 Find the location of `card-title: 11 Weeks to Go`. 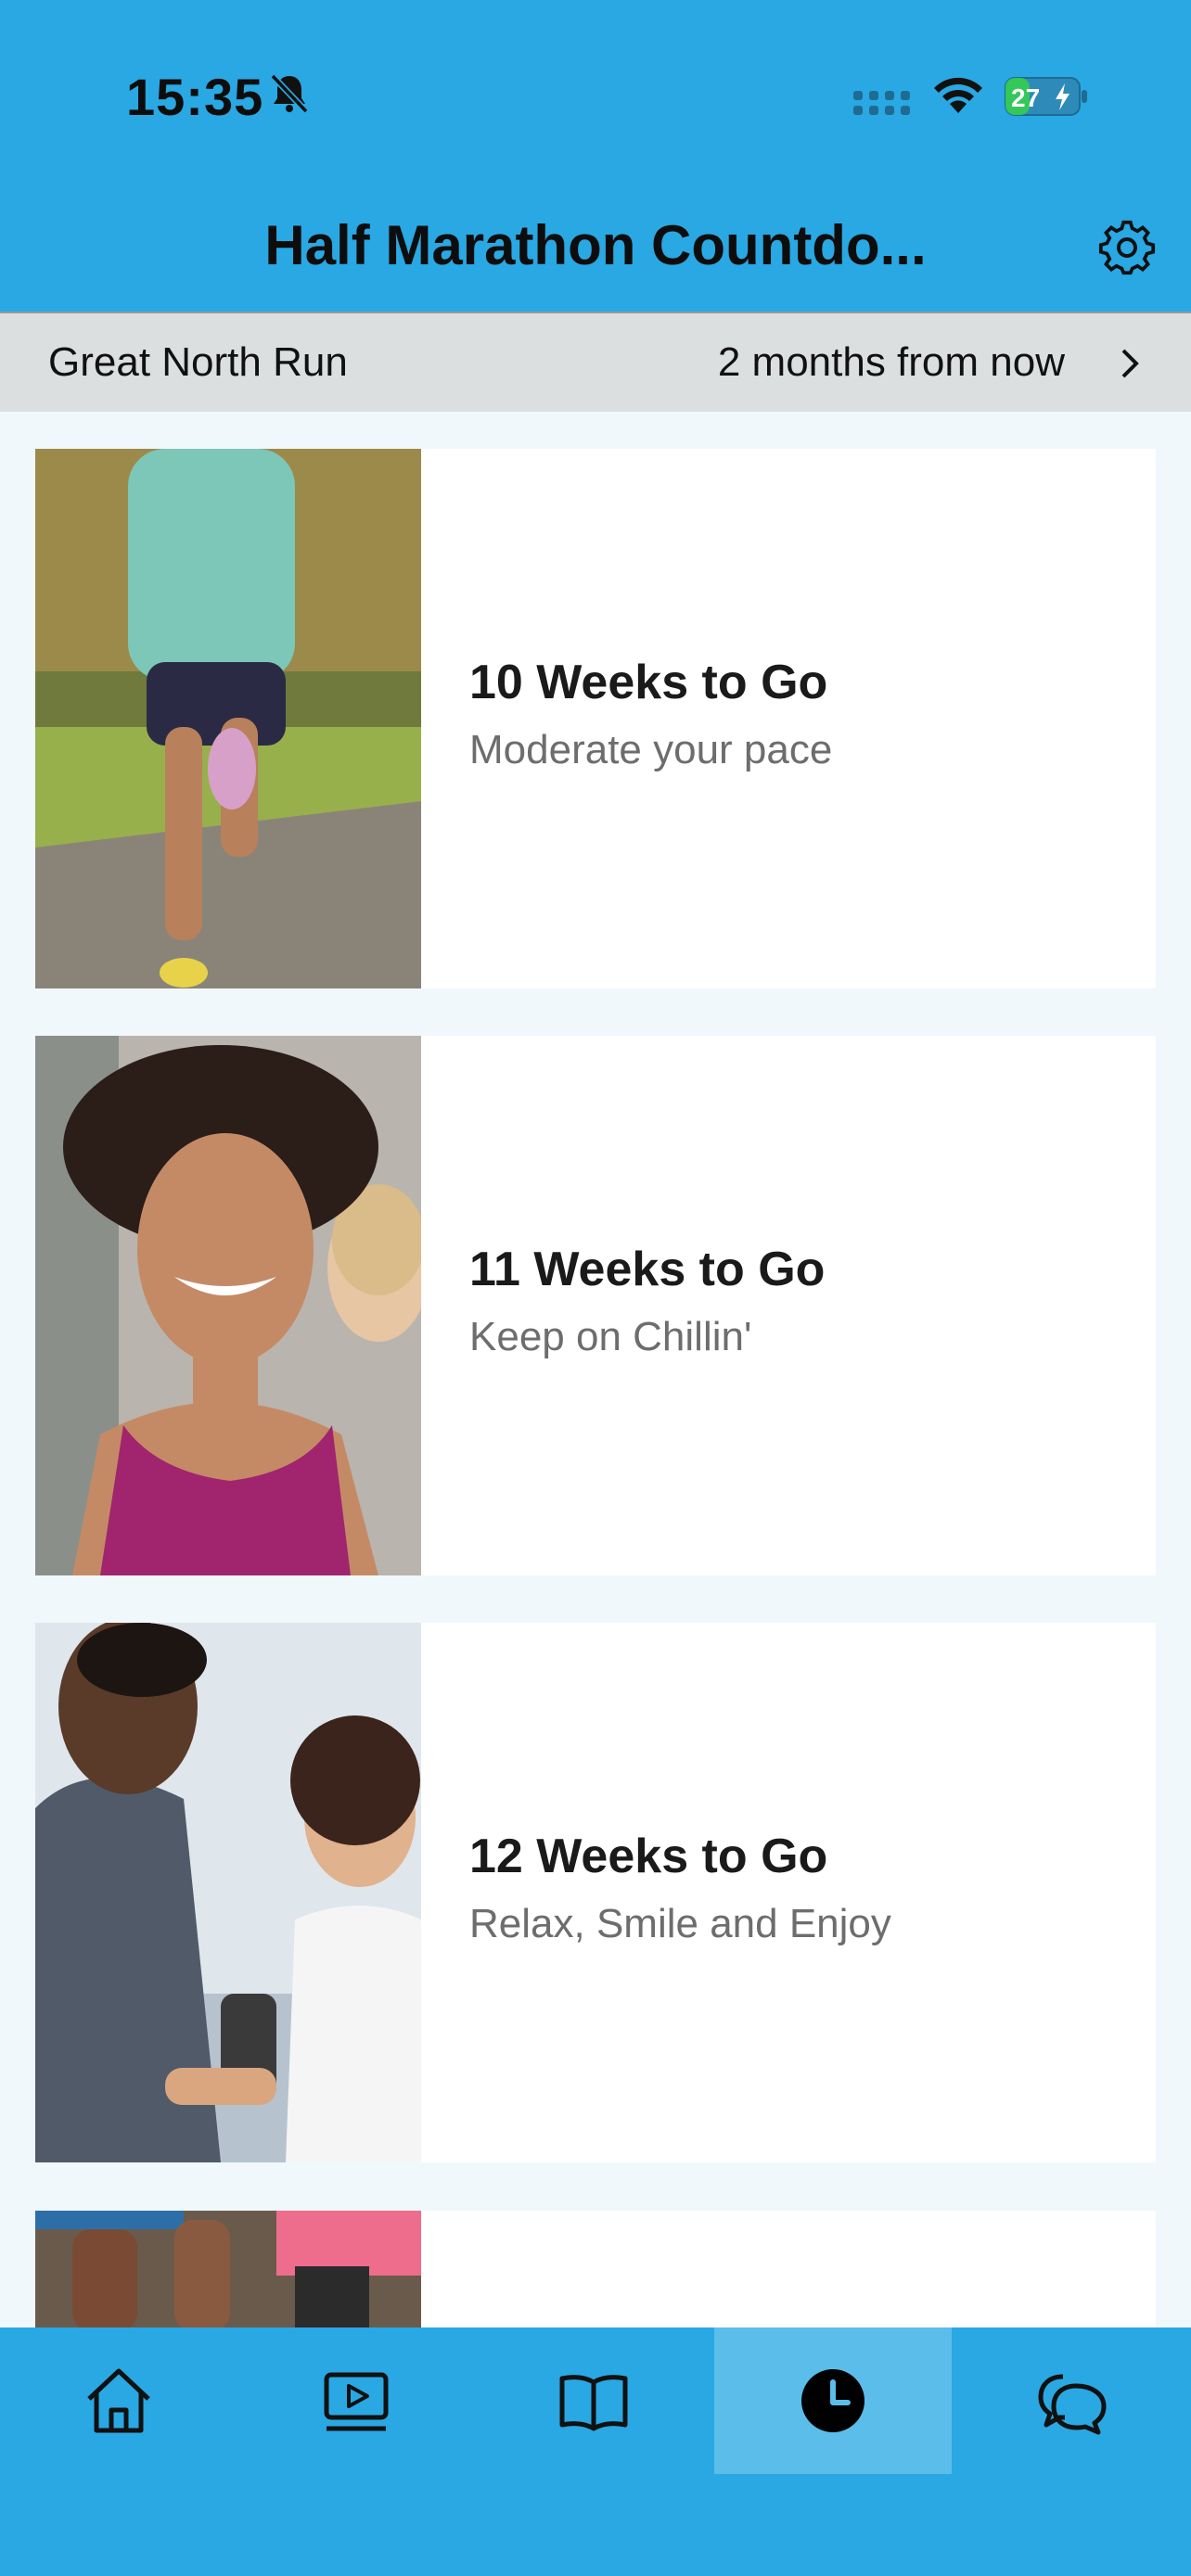

card-title: 11 Weeks to Go is located at coordinates (647, 1270).